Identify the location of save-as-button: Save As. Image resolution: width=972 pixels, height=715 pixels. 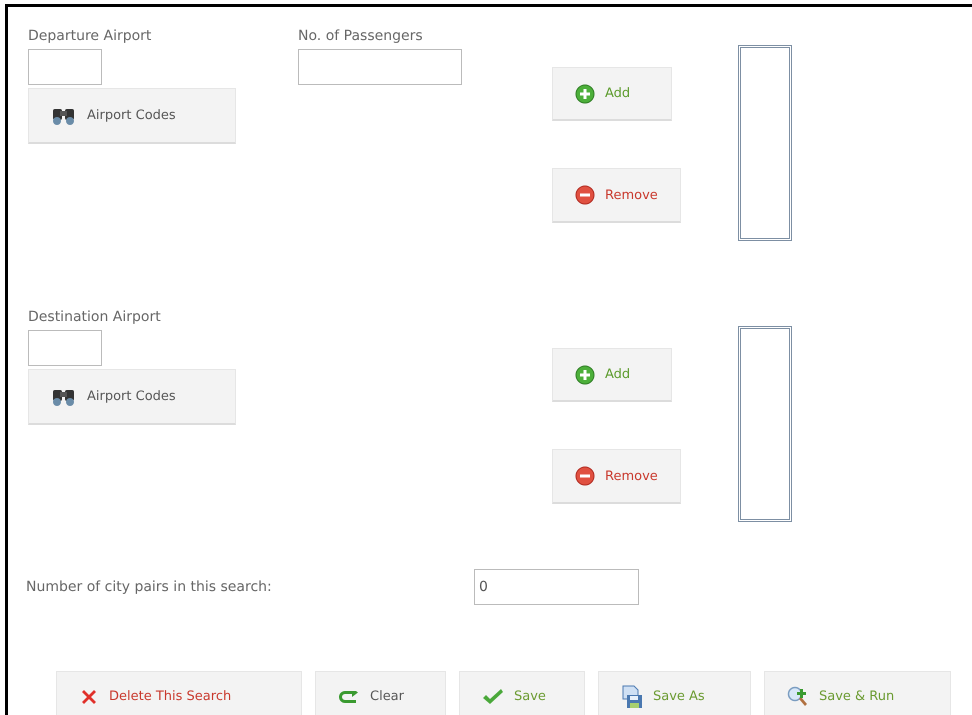
(674, 693).